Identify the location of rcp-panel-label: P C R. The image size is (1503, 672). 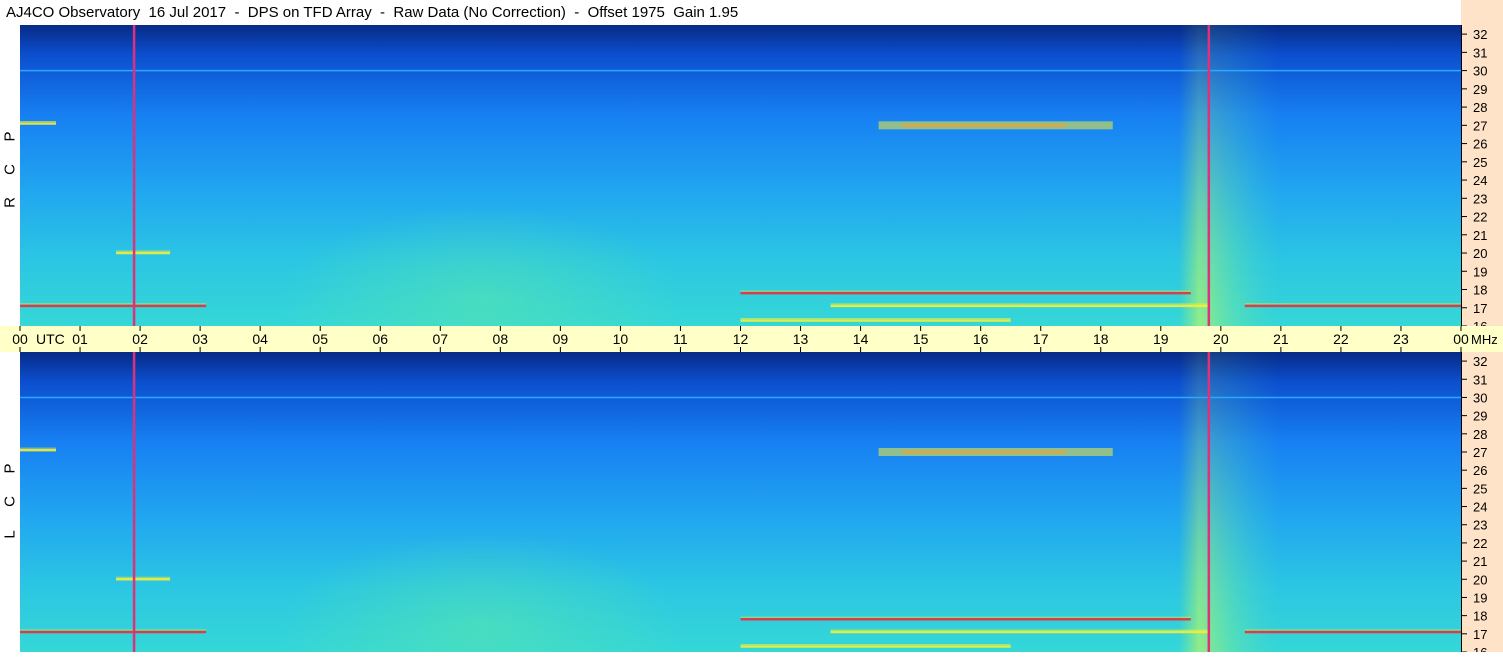
(10, 169).